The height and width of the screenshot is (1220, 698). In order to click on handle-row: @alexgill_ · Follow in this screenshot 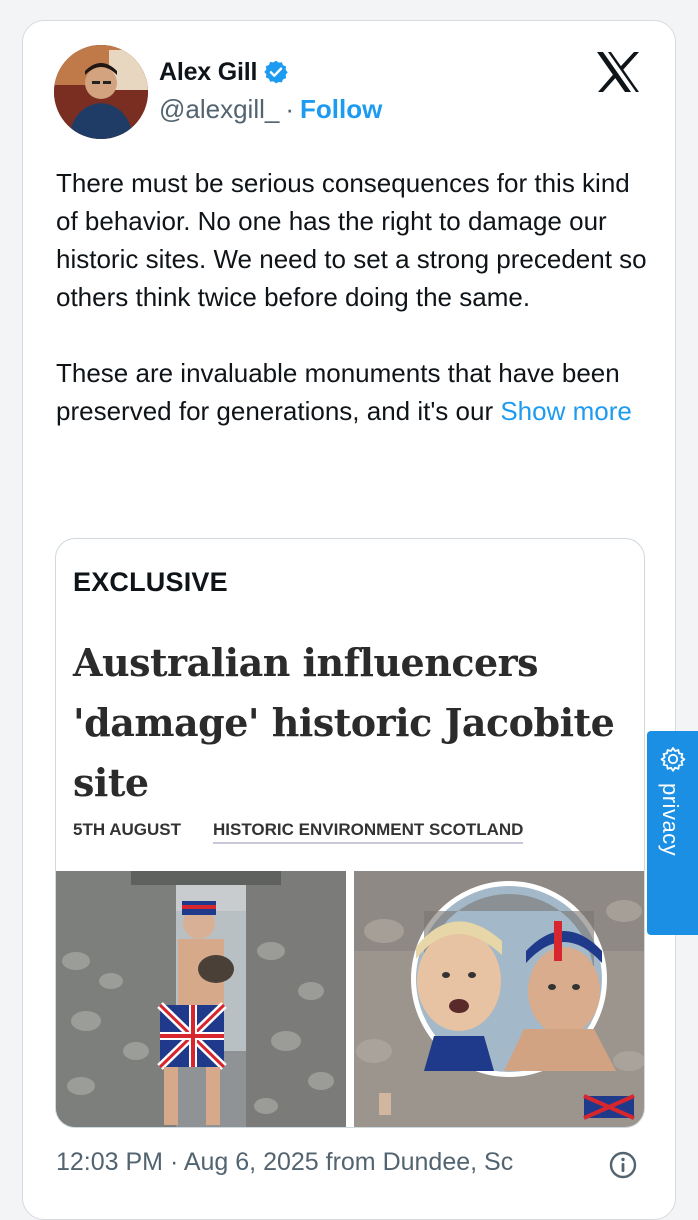, I will do `click(270, 109)`.